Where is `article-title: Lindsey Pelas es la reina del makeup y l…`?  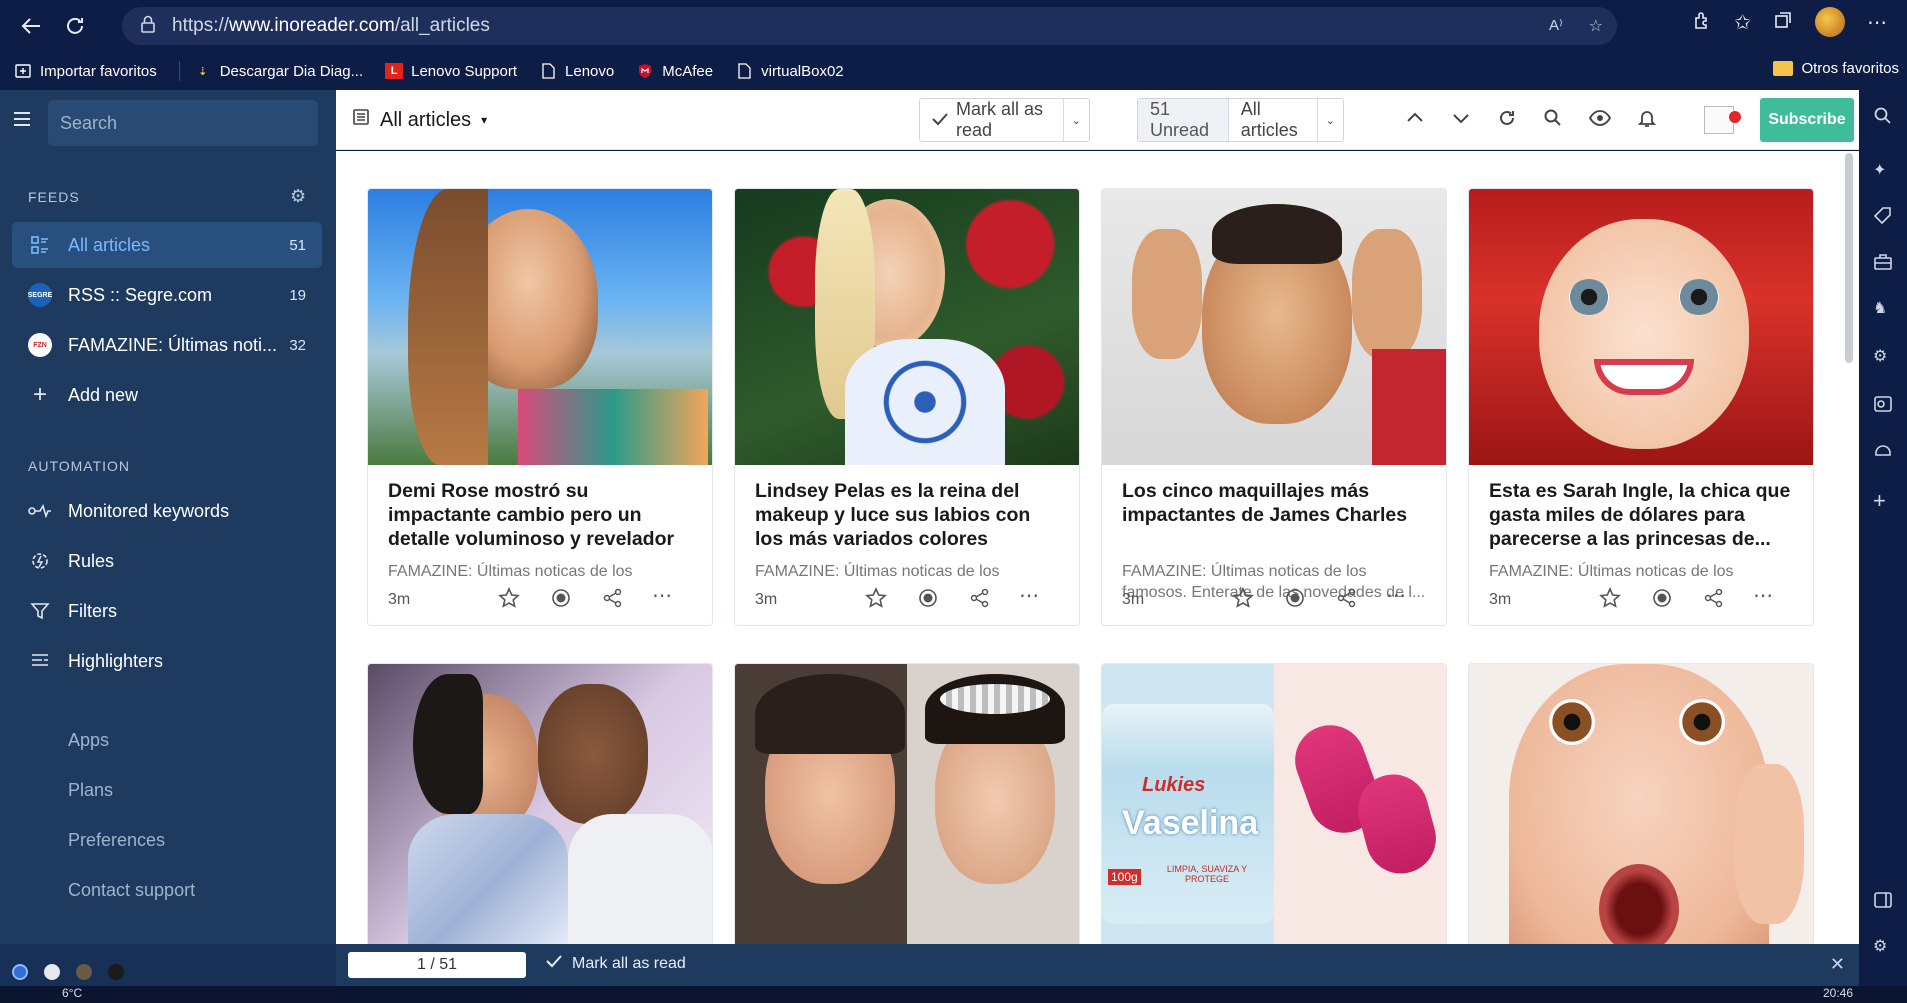 article-title: Lindsey Pelas es la reina del makeup y l… is located at coordinates (907, 510).